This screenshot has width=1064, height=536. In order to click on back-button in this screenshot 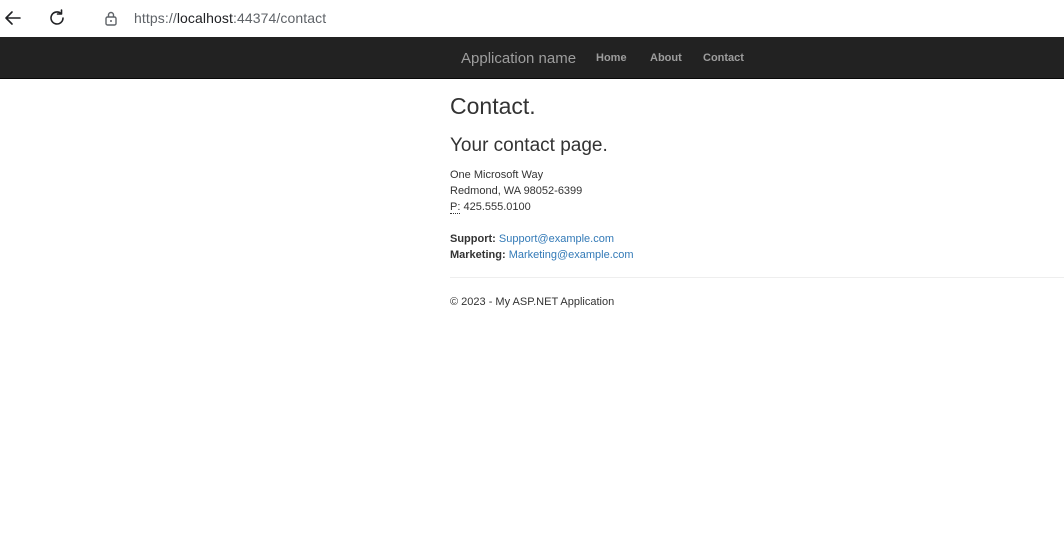, I will do `click(13, 18)`.